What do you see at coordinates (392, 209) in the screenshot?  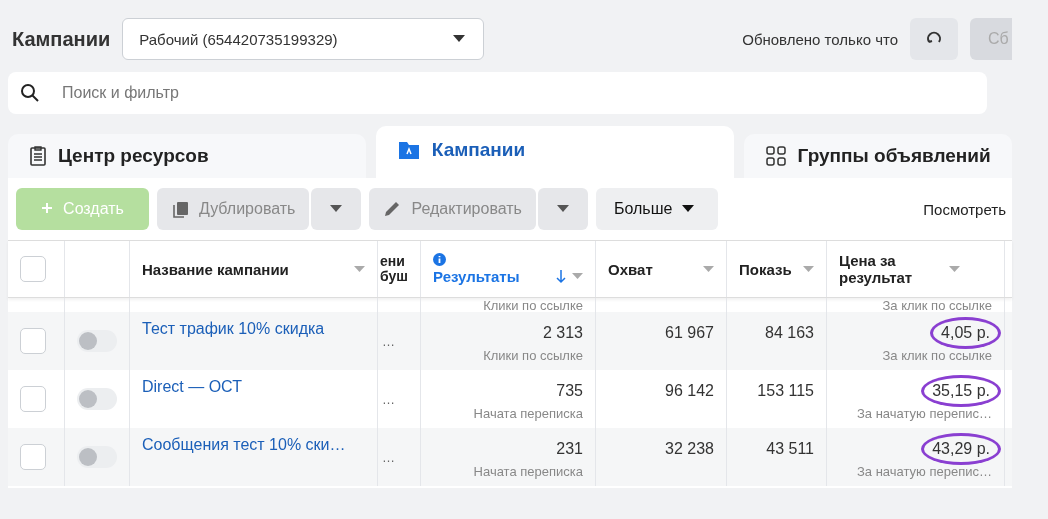 I see `pencil-icon` at bounding box center [392, 209].